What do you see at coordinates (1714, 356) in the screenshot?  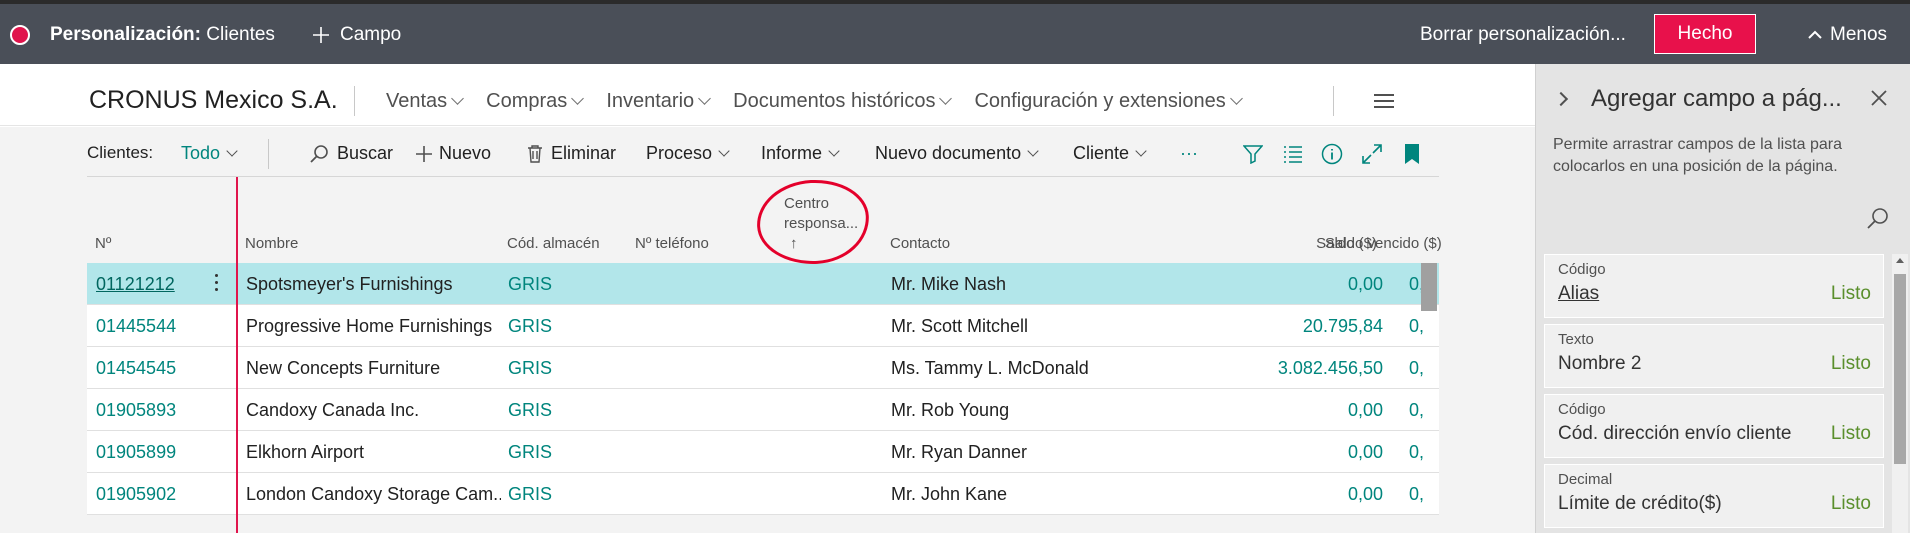 I see `field-card: Texto Nombre 2 Listo` at bounding box center [1714, 356].